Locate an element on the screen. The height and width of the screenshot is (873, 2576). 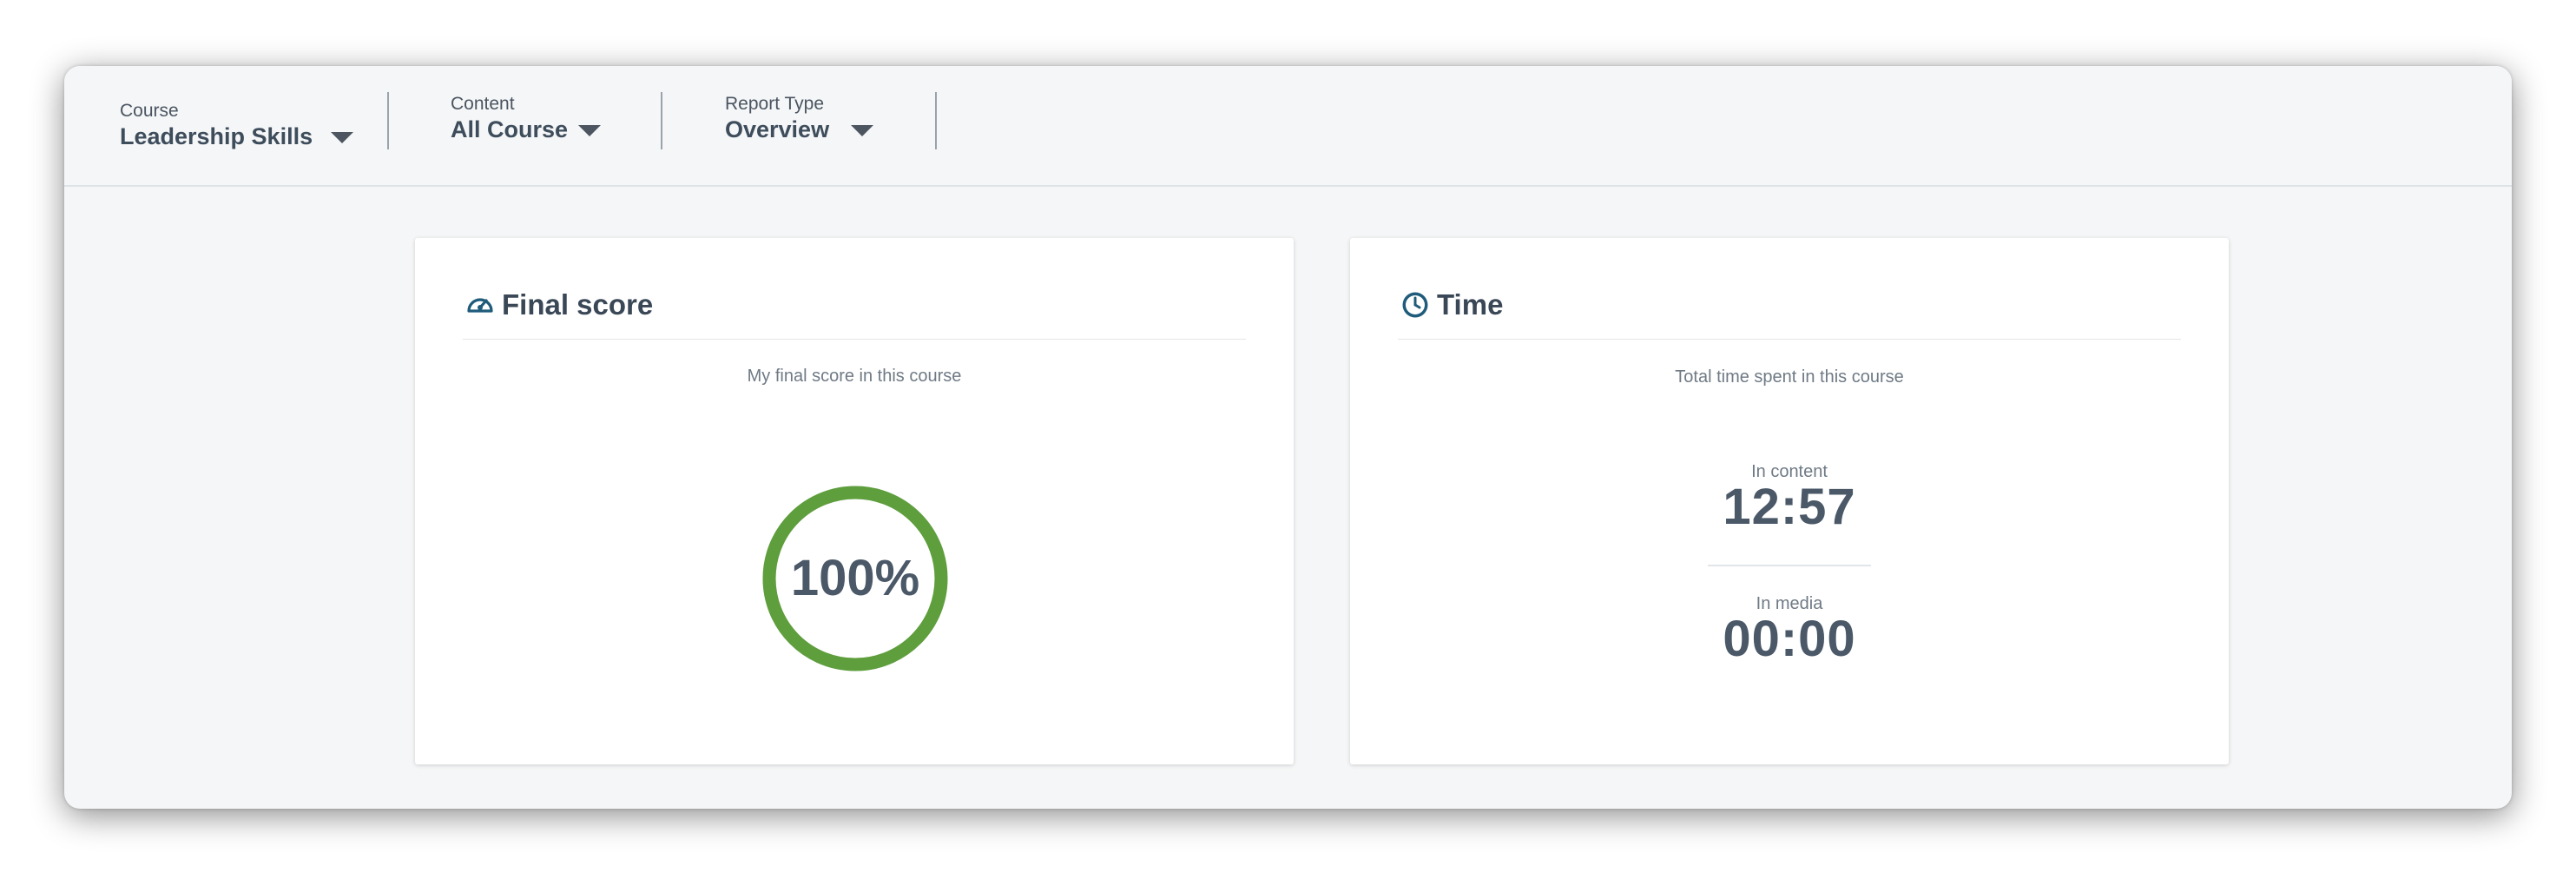
content-label: Content is located at coordinates (483, 104).